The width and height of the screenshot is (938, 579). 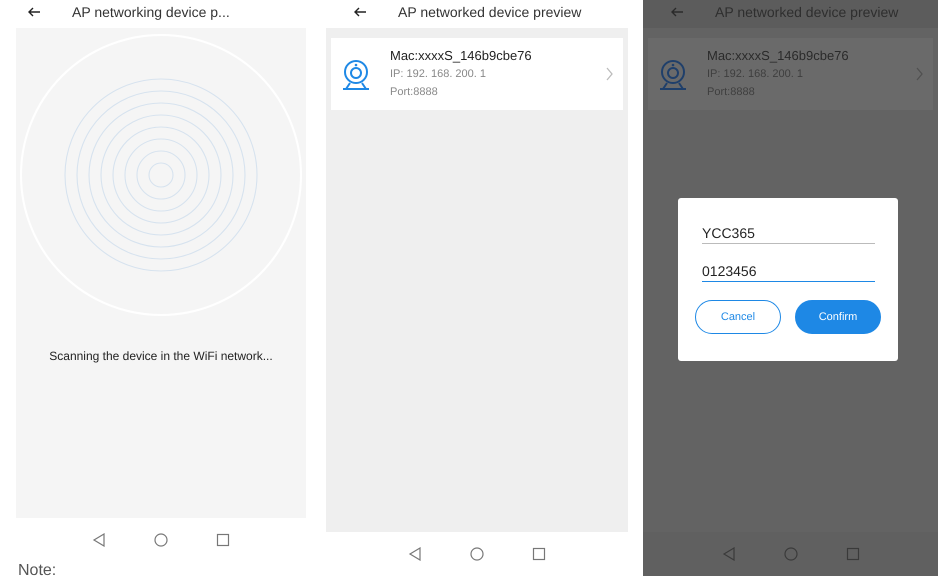 I want to click on device-port: Port:8888, so click(x=414, y=92).